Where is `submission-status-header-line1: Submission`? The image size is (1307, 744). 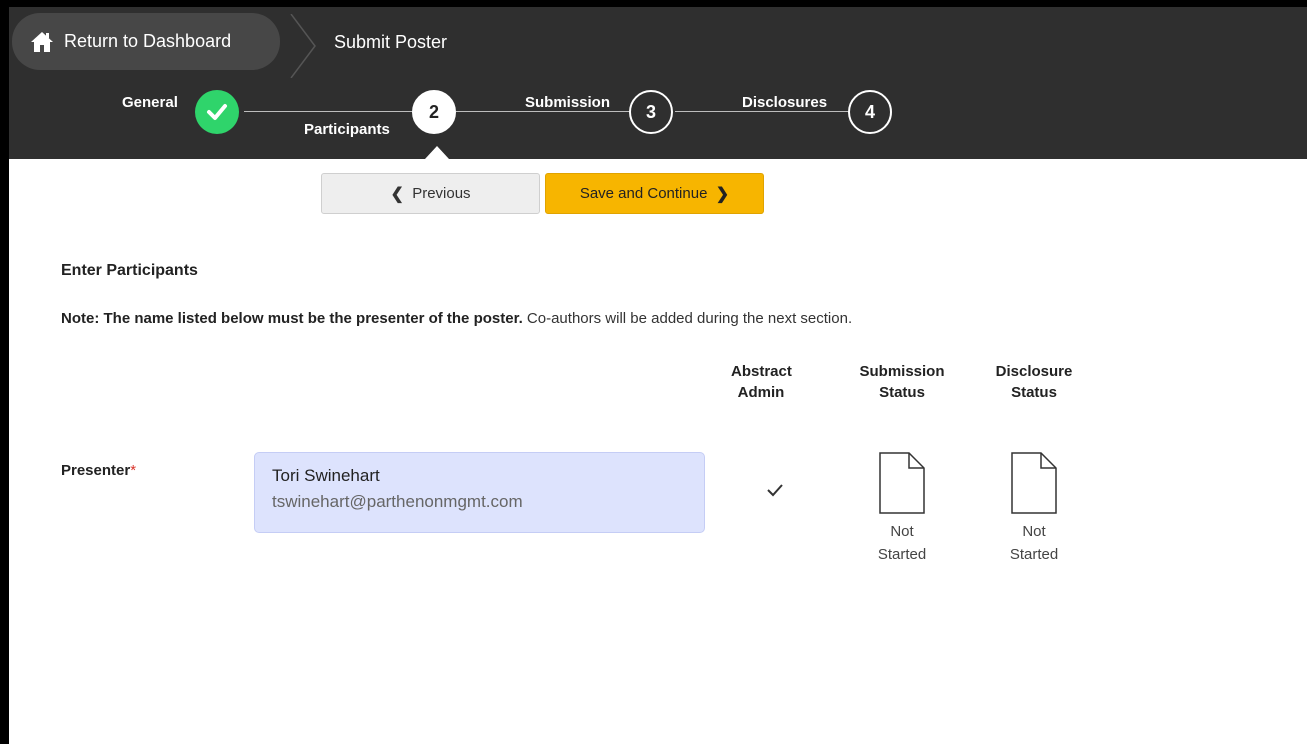 submission-status-header-line1: Submission is located at coordinates (902, 371).